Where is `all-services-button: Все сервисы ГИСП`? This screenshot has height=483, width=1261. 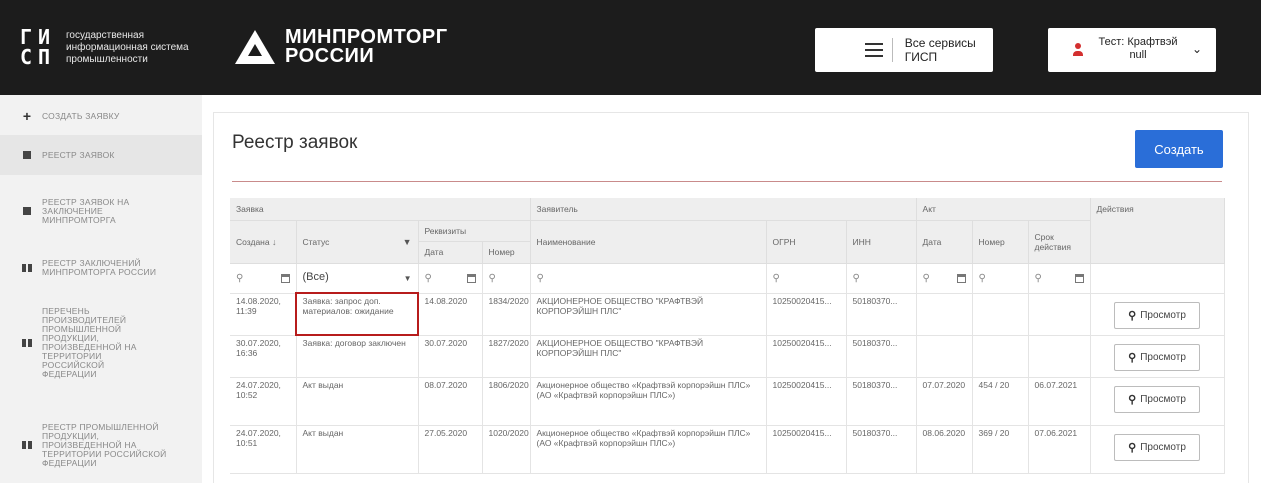
all-services-button: Все сервисы ГИСП is located at coordinates (904, 50).